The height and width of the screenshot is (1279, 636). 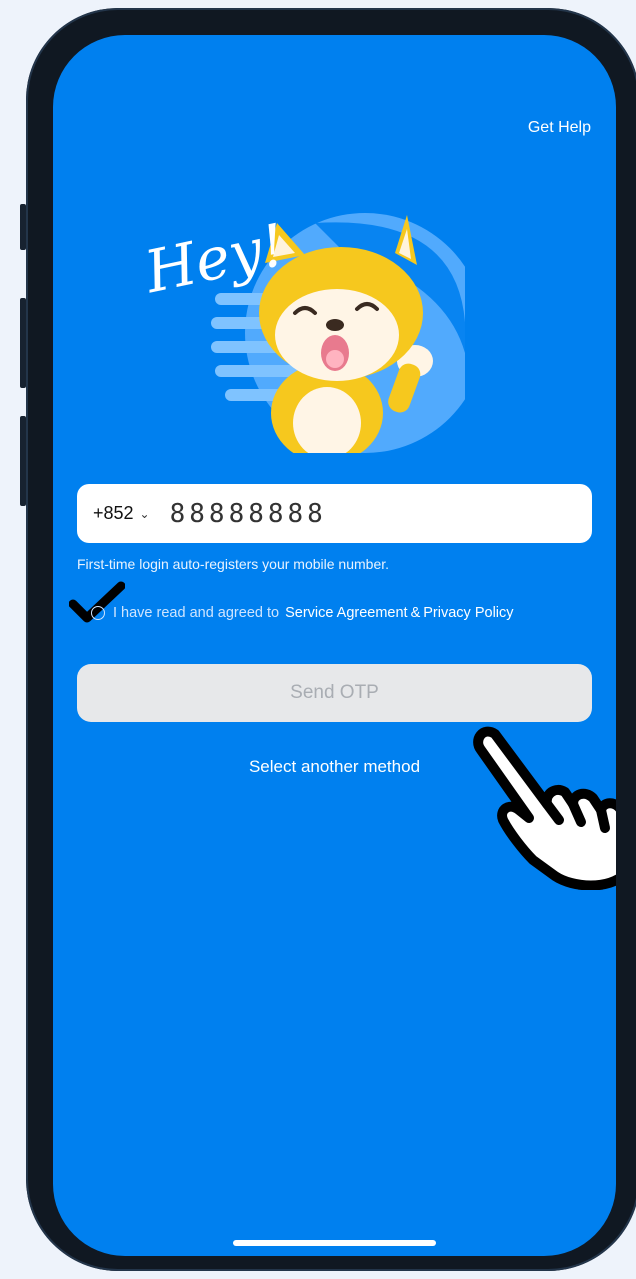 What do you see at coordinates (544, 808) in the screenshot?
I see `pointing-hand-icon` at bounding box center [544, 808].